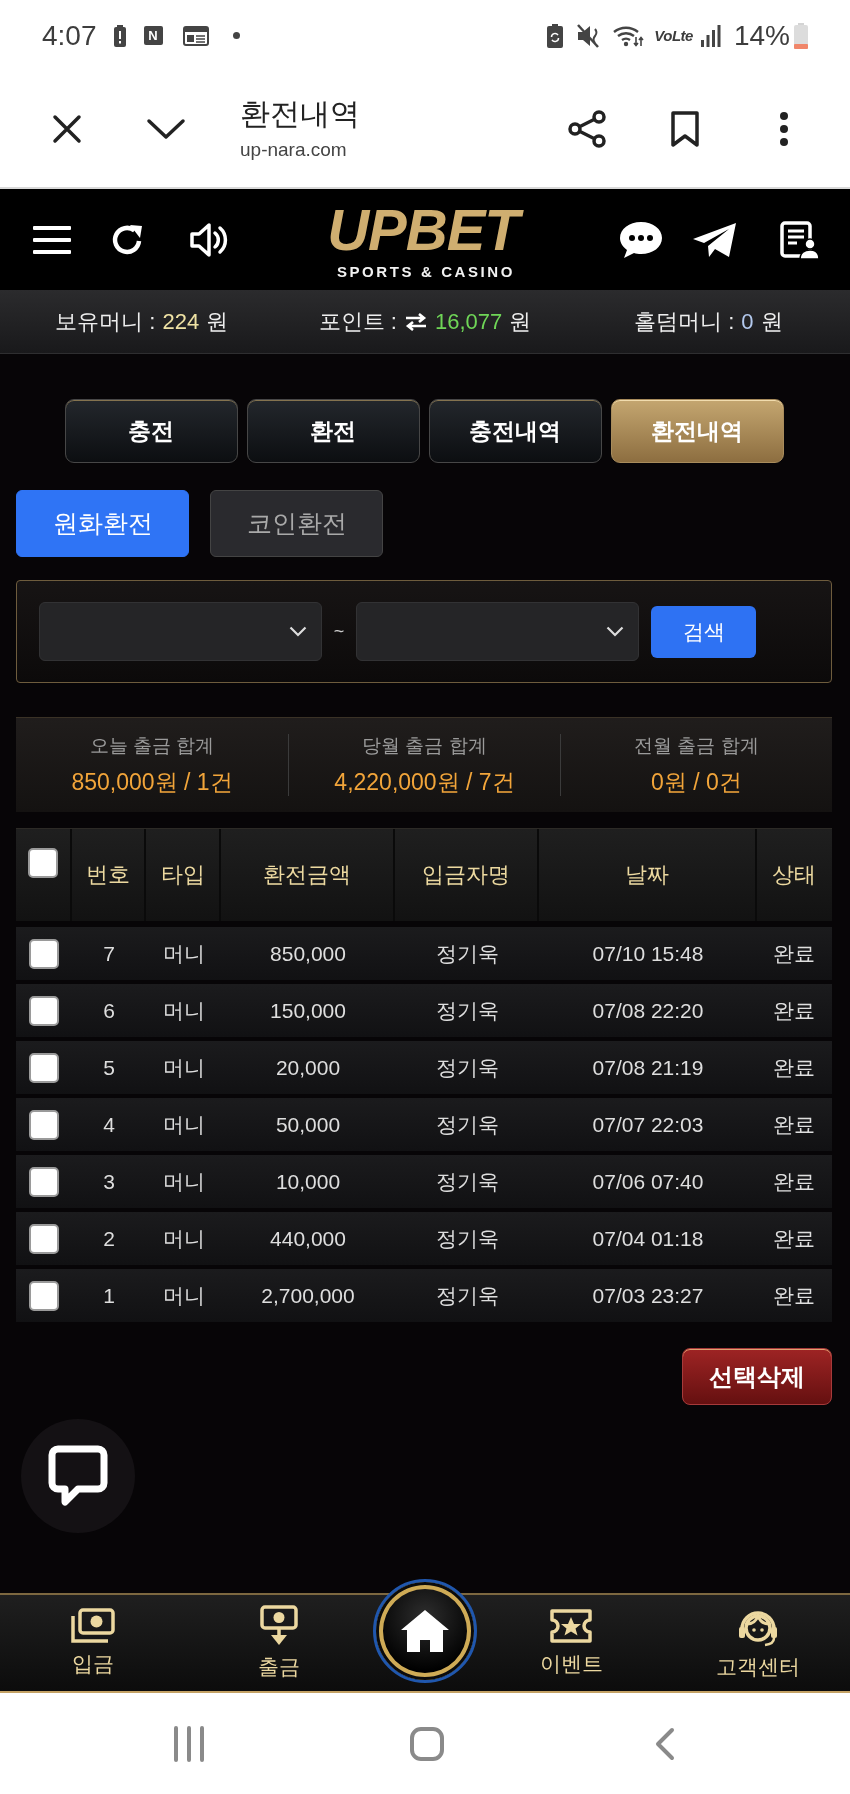 This screenshot has height=1794, width=850. Describe the element at coordinates (587, 129) in the screenshot. I see `share-icon` at that location.